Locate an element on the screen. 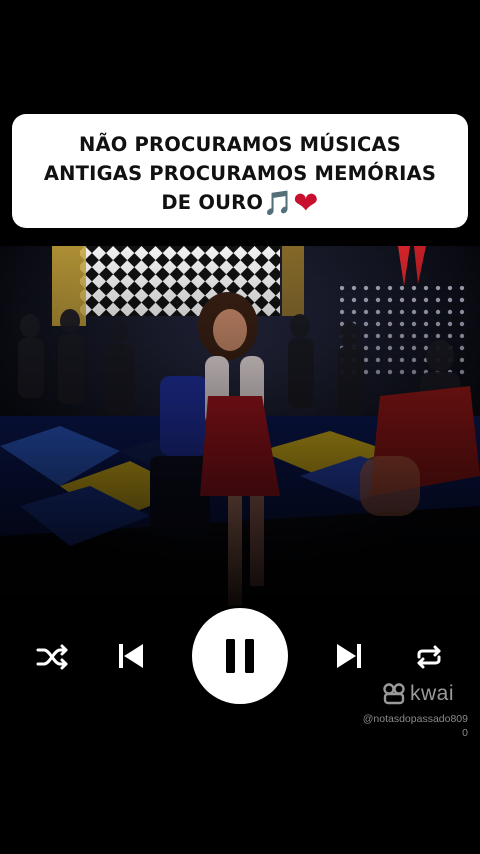 The height and width of the screenshot is (854, 480). repeat-button is located at coordinates (429, 657).